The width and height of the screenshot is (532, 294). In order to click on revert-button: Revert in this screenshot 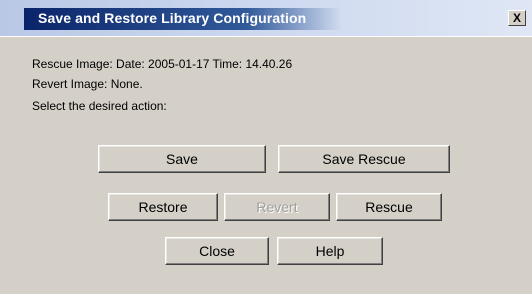, I will do `click(277, 207)`.